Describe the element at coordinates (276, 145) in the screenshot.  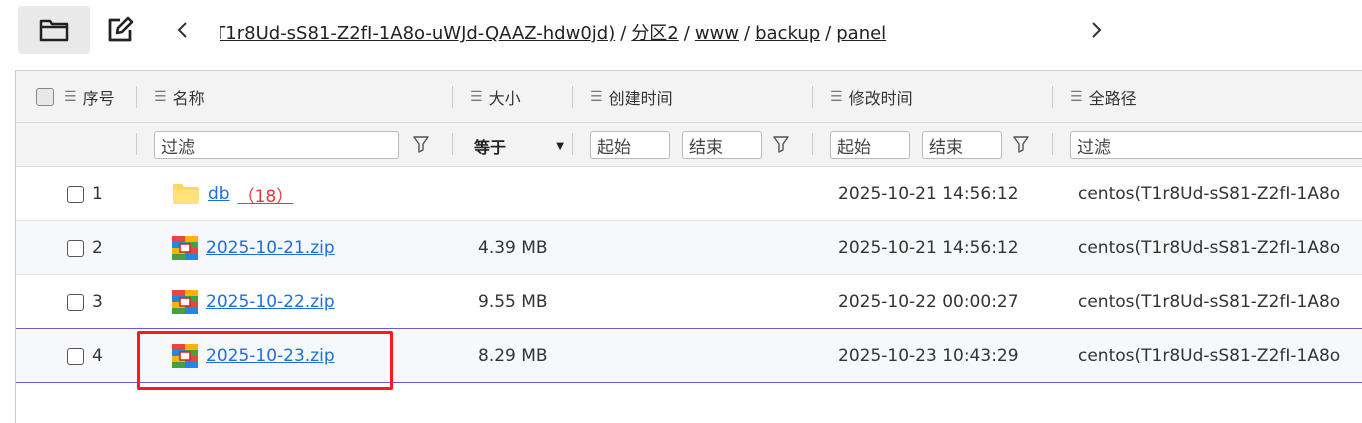
I see `name-filter-input: 过滤` at that location.